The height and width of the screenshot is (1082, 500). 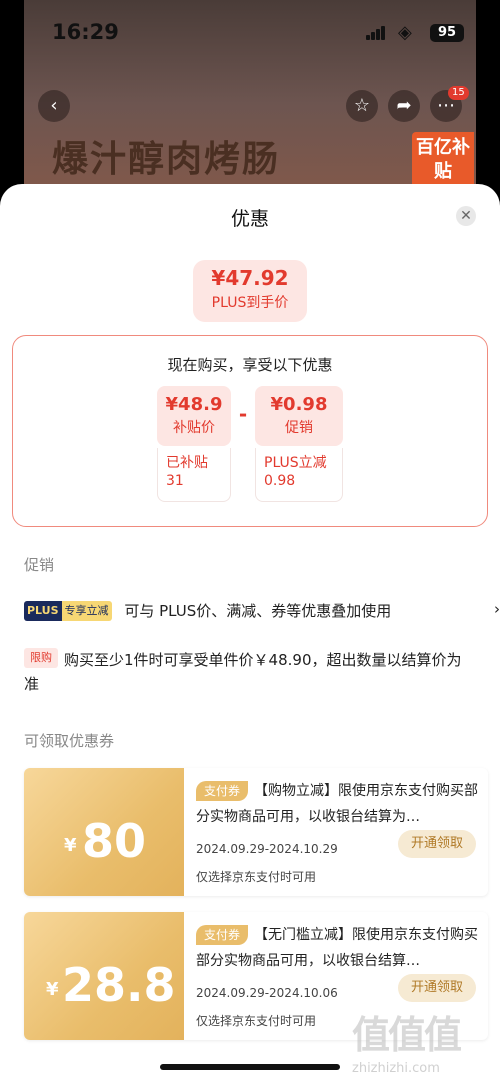 What do you see at coordinates (69, 741) in the screenshot?
I see `coupons-section-label: 可领取优惠券` at bounding box center [69, 741].